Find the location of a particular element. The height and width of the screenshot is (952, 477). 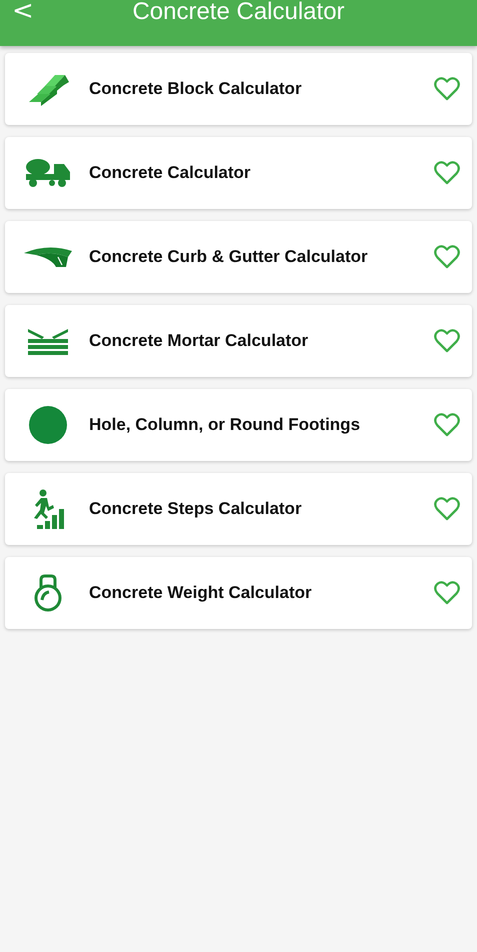

calculator-name: Concrete Steps Calculator is located at coordinates (196, 509).